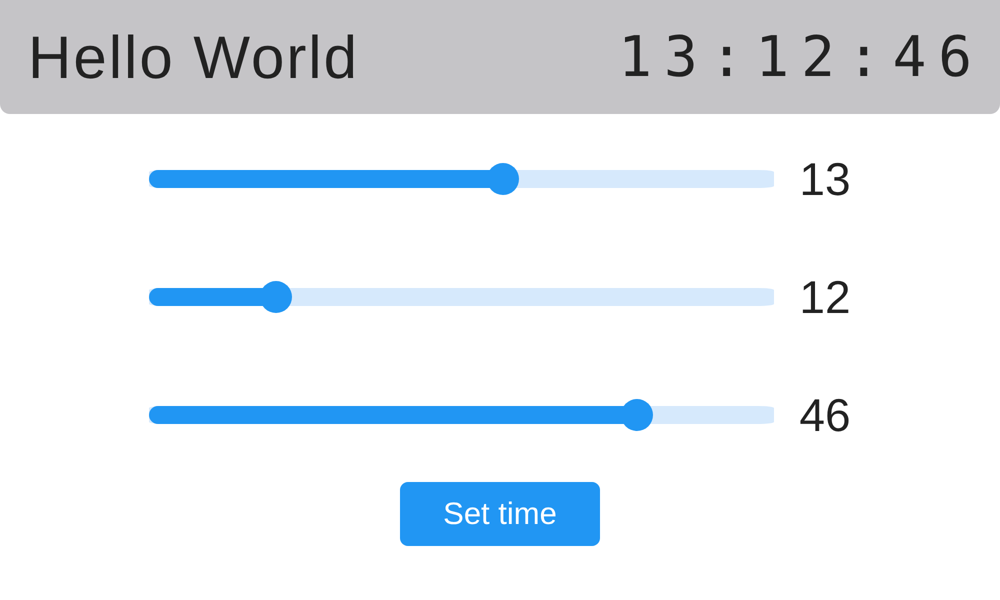  What do you see at coordinates (500, 514) in the screenshot?
I see `set-time-button: Set time` at bounding box center [500, 514].